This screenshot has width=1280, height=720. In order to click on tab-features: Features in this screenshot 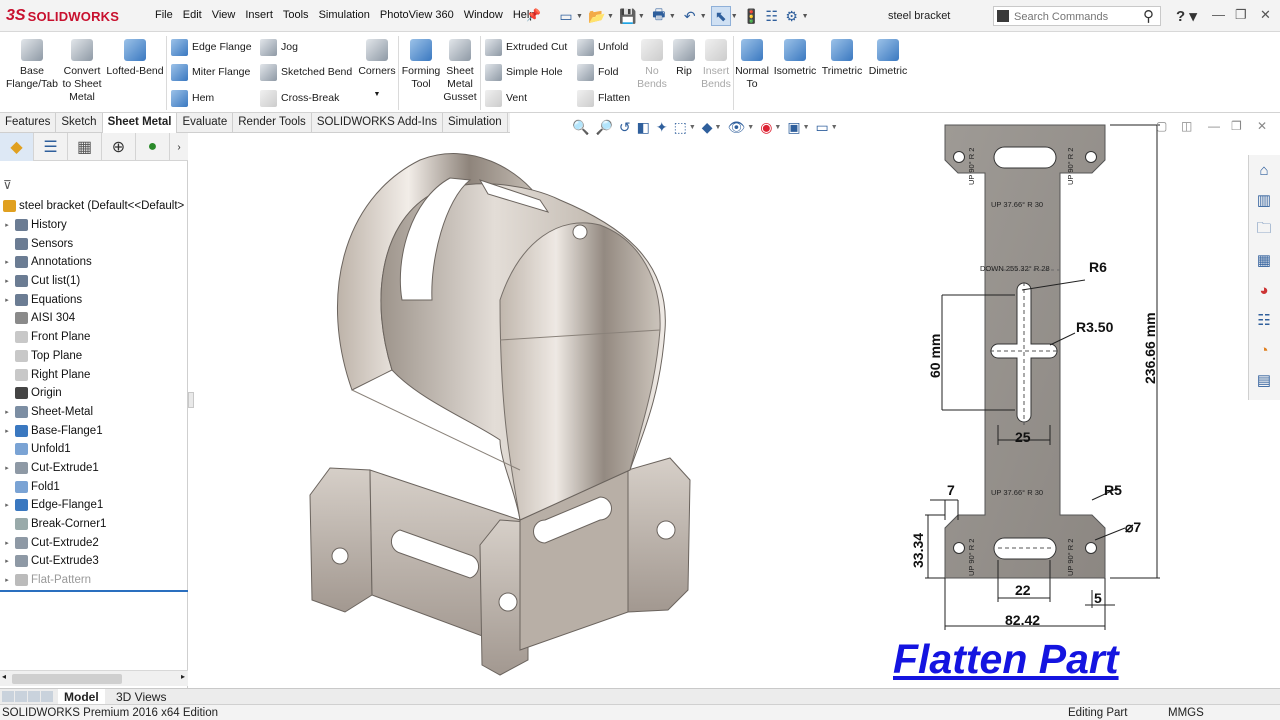, I will do `click(28, 123)`.